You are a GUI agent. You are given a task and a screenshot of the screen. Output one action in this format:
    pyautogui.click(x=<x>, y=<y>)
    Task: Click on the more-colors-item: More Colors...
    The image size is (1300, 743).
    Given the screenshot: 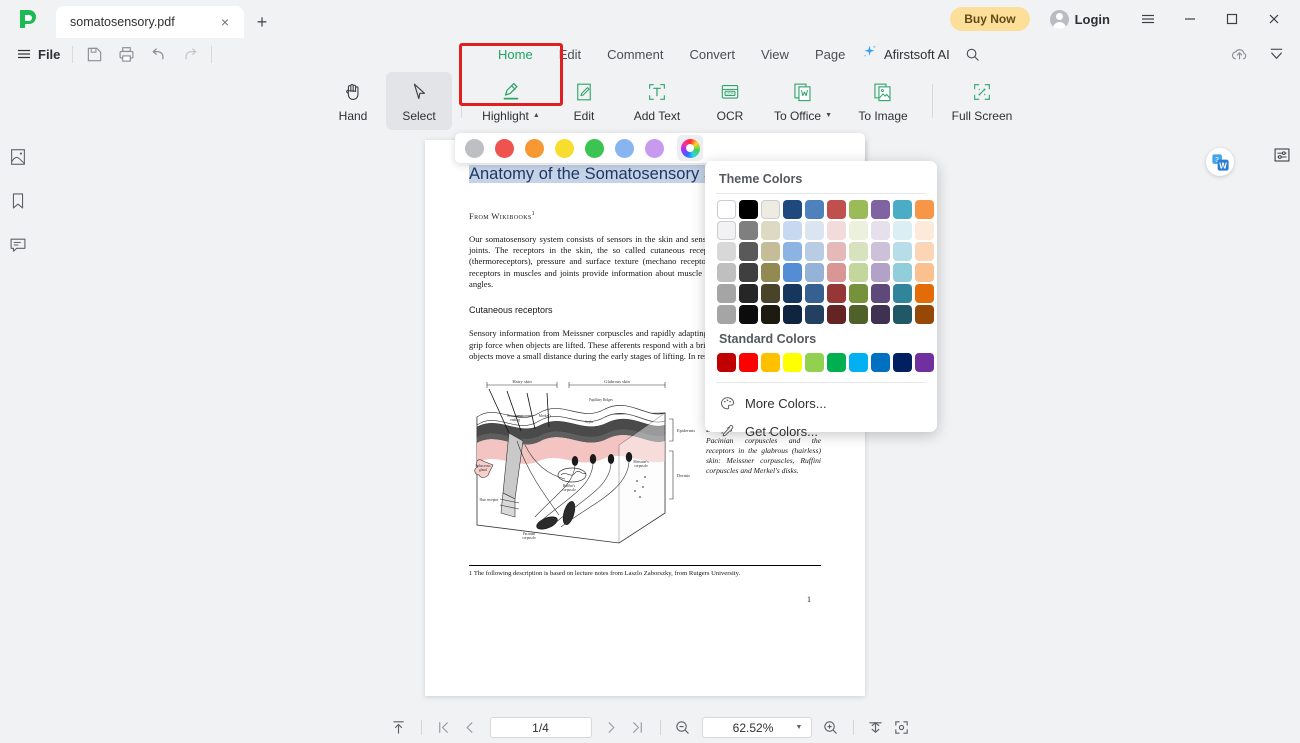 What is the action you would take?
    pyautogui.click(x=821, y=403)
    